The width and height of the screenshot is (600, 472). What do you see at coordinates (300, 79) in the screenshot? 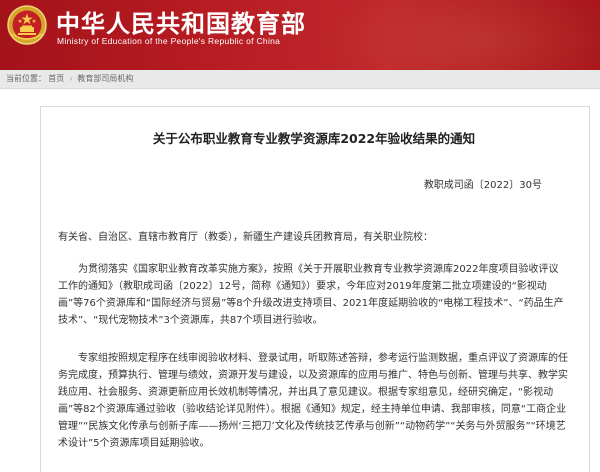
I see `breadcrumb: 当前位置： 首页 › 教育部司局机构` at bounding box center [300, 79].